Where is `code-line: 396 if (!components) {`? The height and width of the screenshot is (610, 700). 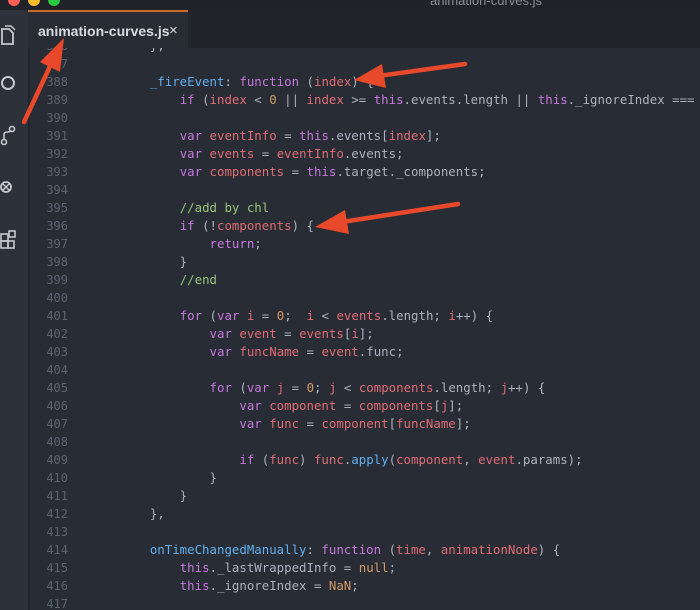
code-line: 396 if (!components) { is located at coordinates (364, 226).